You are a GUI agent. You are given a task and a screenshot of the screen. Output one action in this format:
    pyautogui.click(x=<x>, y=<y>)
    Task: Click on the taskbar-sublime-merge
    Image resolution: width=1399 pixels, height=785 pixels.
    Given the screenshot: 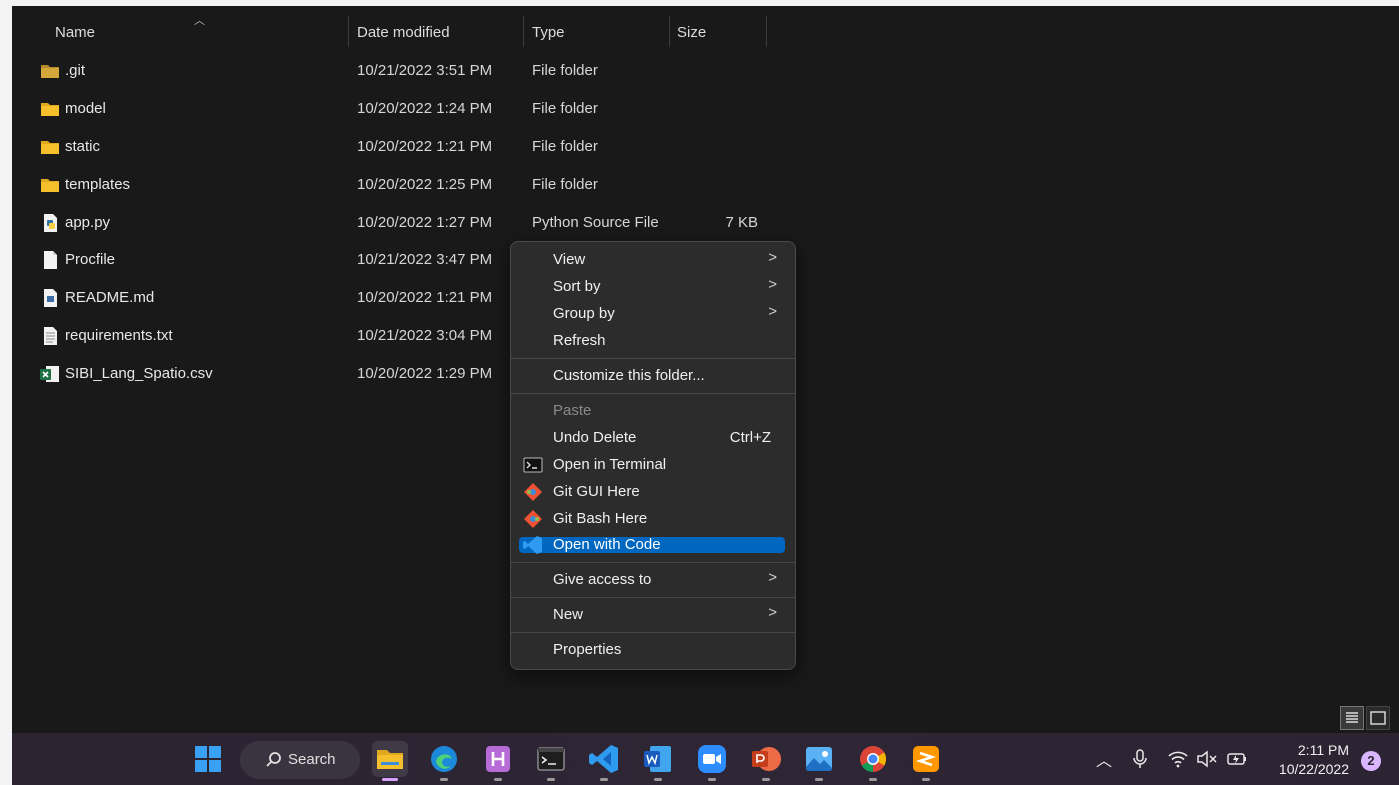 What is the action you would take?
    pyautogui.click(x=926, y=761)
    